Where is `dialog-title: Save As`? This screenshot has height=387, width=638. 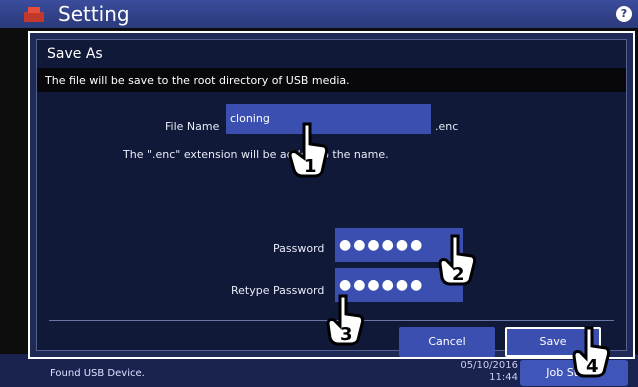 dialog-title: Save As is located at coordinates (75, 54).